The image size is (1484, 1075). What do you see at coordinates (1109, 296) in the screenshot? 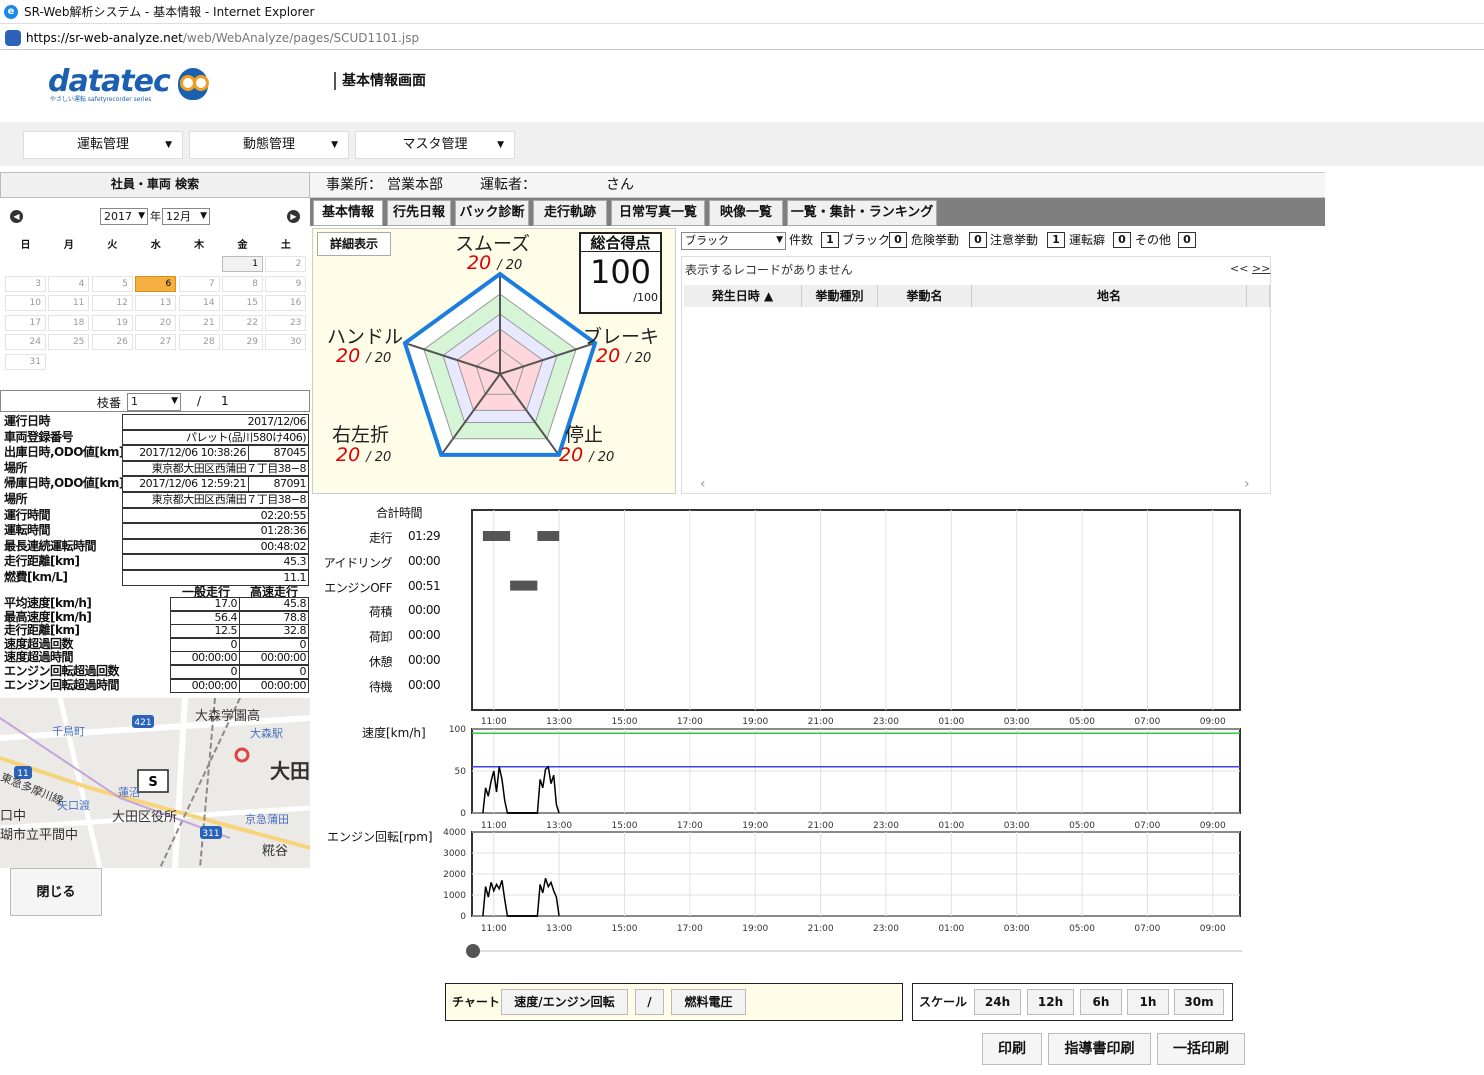
I see `col-place: 地名` at bounding box center [1109, 296].